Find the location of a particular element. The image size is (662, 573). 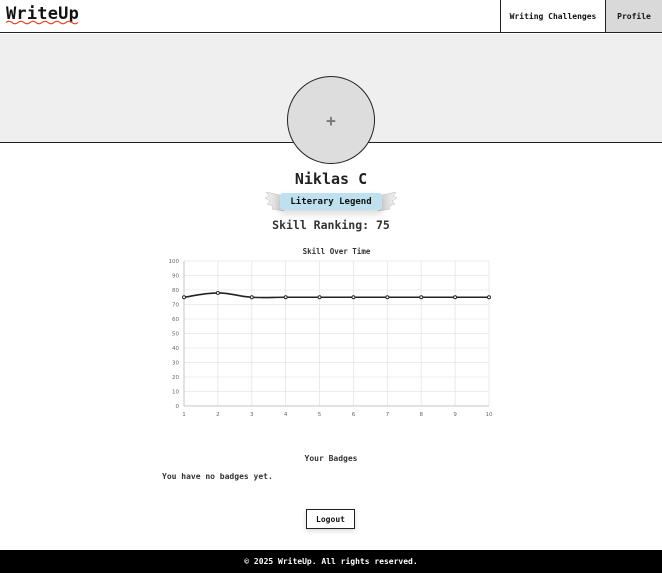

chart-series-line is located at coordinates (336, 295).